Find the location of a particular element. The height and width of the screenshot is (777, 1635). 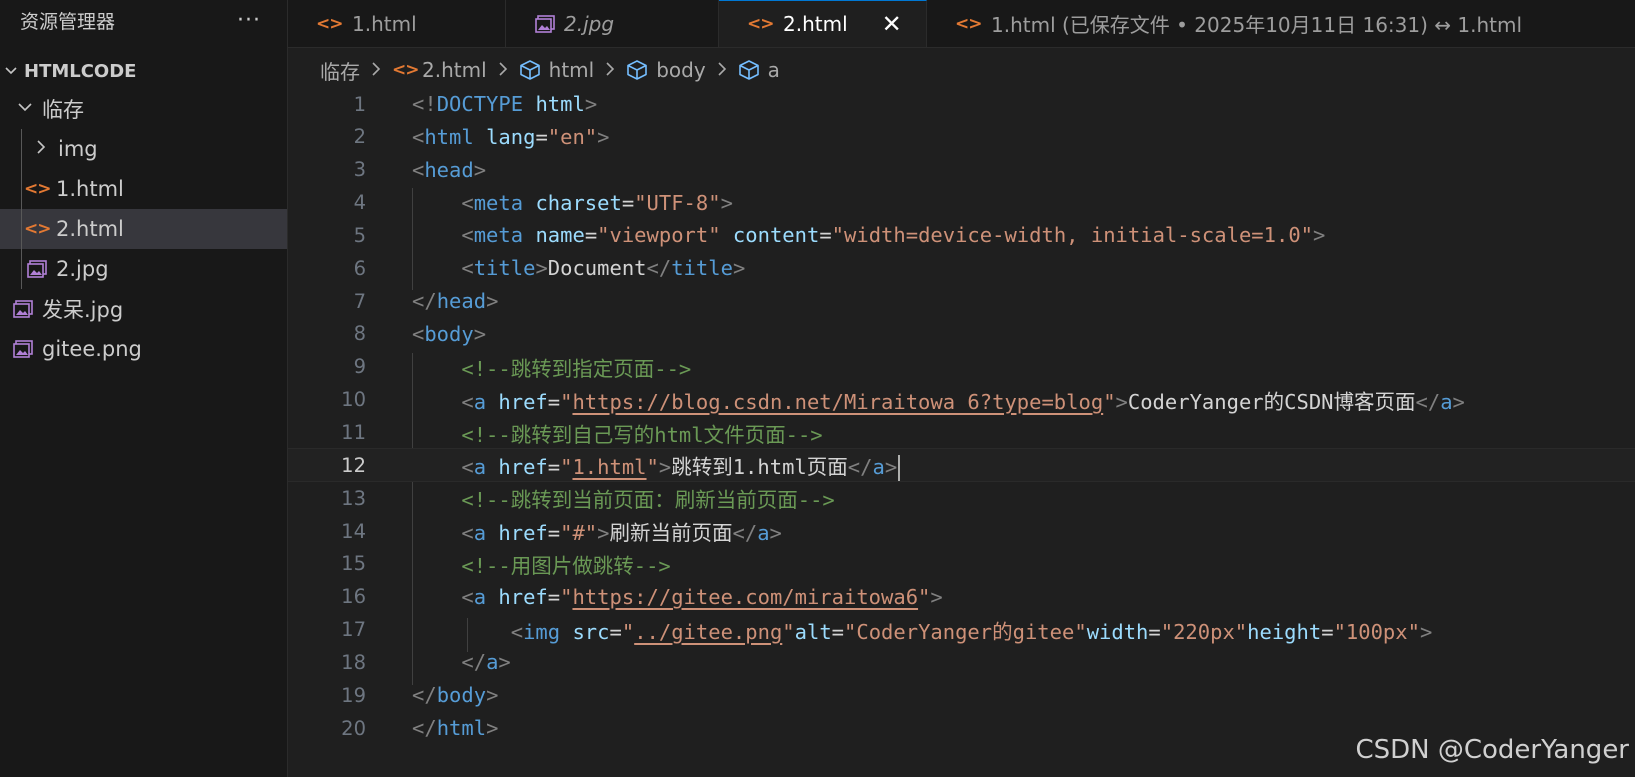

line-number: 6 is located at coordinates (359, 268).